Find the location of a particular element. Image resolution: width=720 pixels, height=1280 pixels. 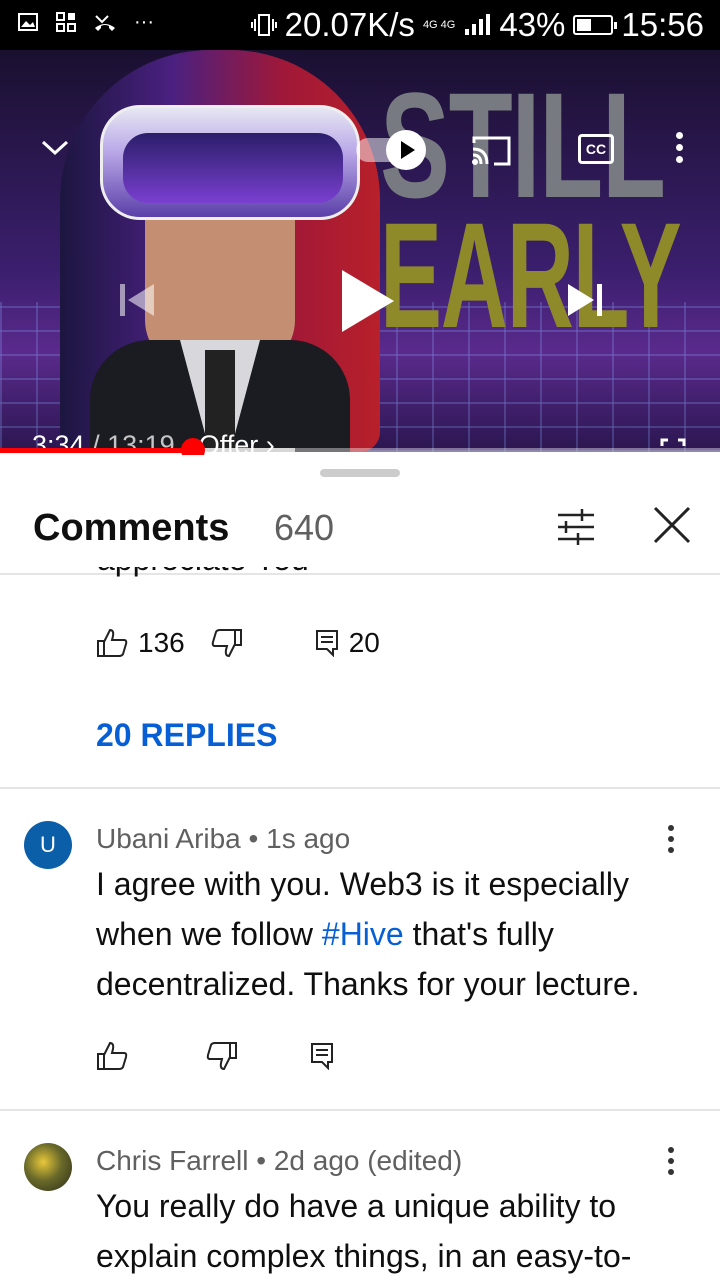

skip-next-icon is located at coordinates (585, 300).